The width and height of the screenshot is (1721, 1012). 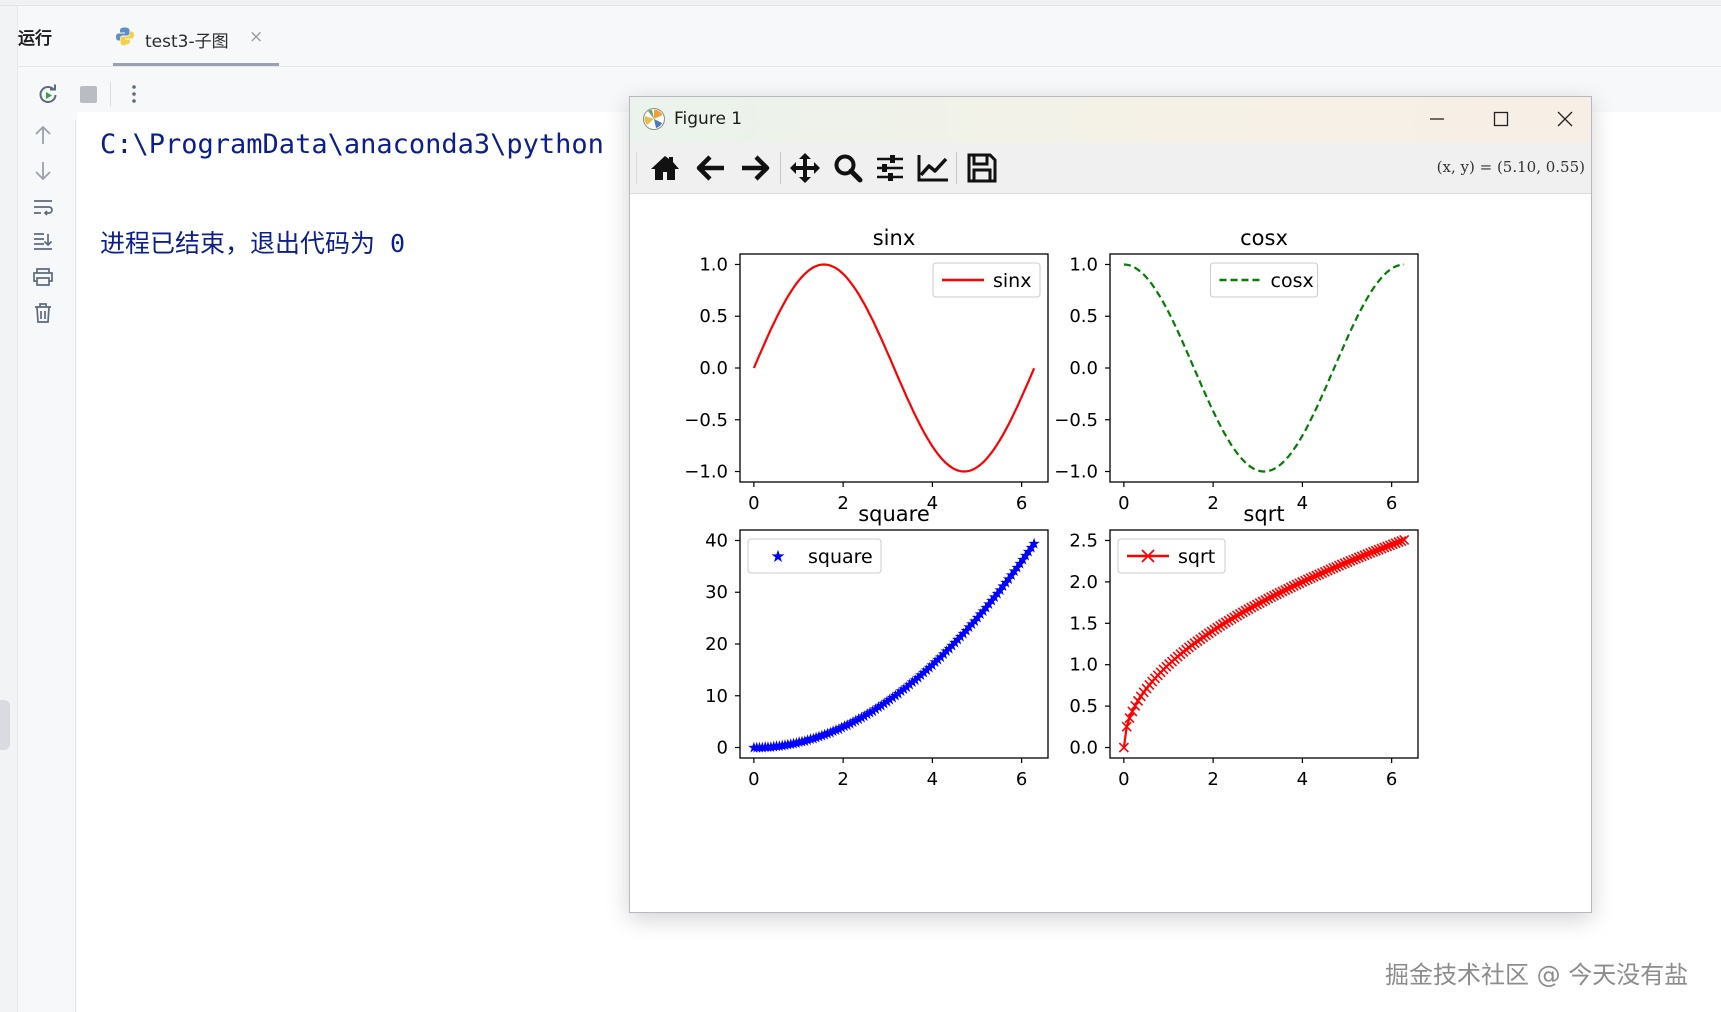 What do you see at coordinates (5, 725) in the screenshot?
I see `edge-handle` at bounding box center [5, 725].